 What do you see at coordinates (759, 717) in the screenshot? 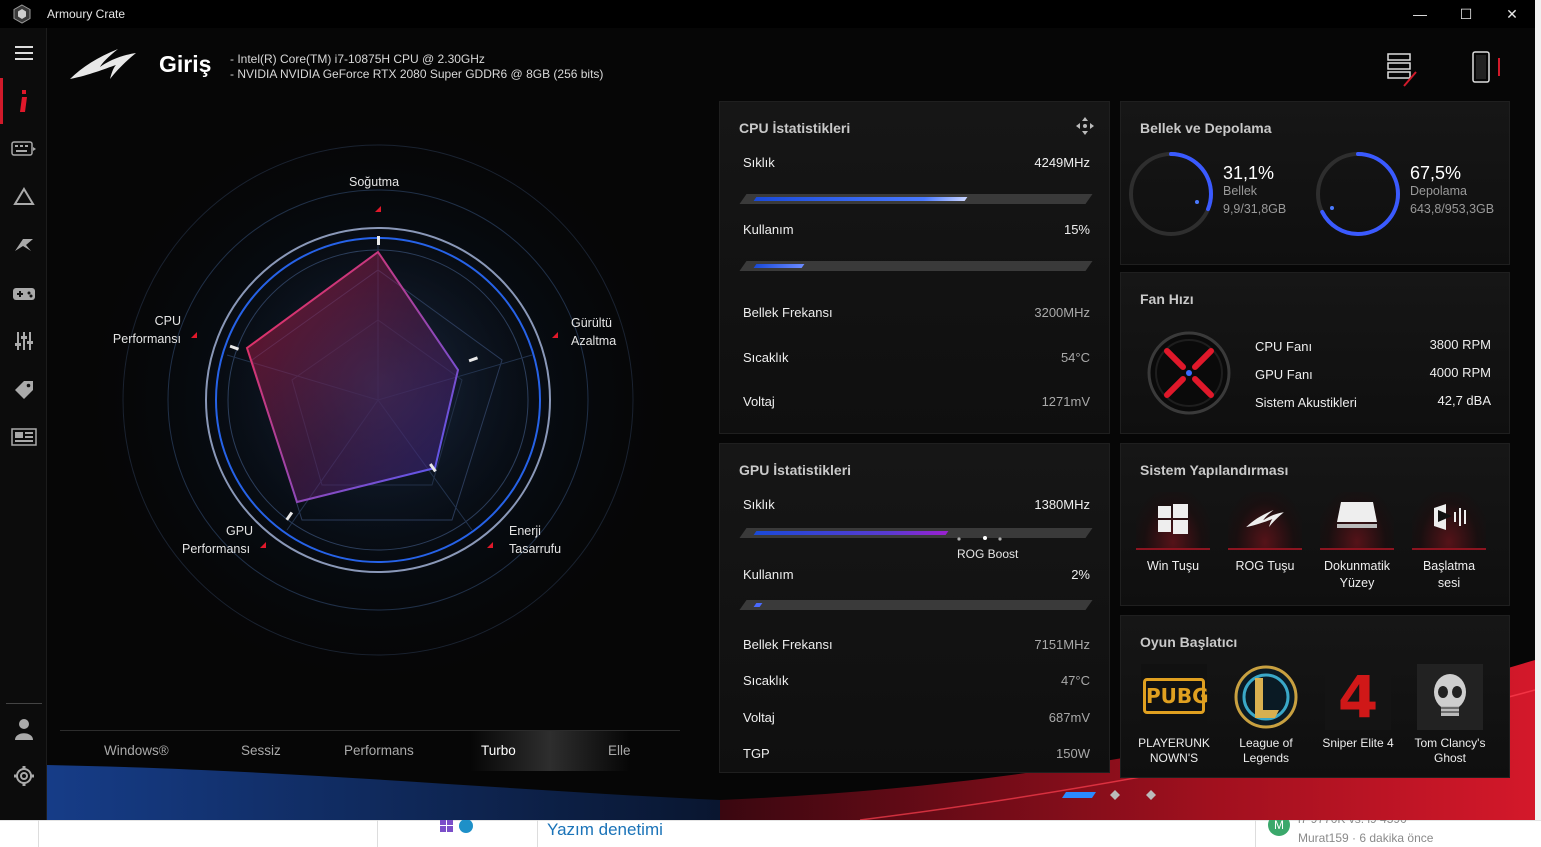
I see `gpu-voltage-label: Voltaj` at bounding box center [759, 717].